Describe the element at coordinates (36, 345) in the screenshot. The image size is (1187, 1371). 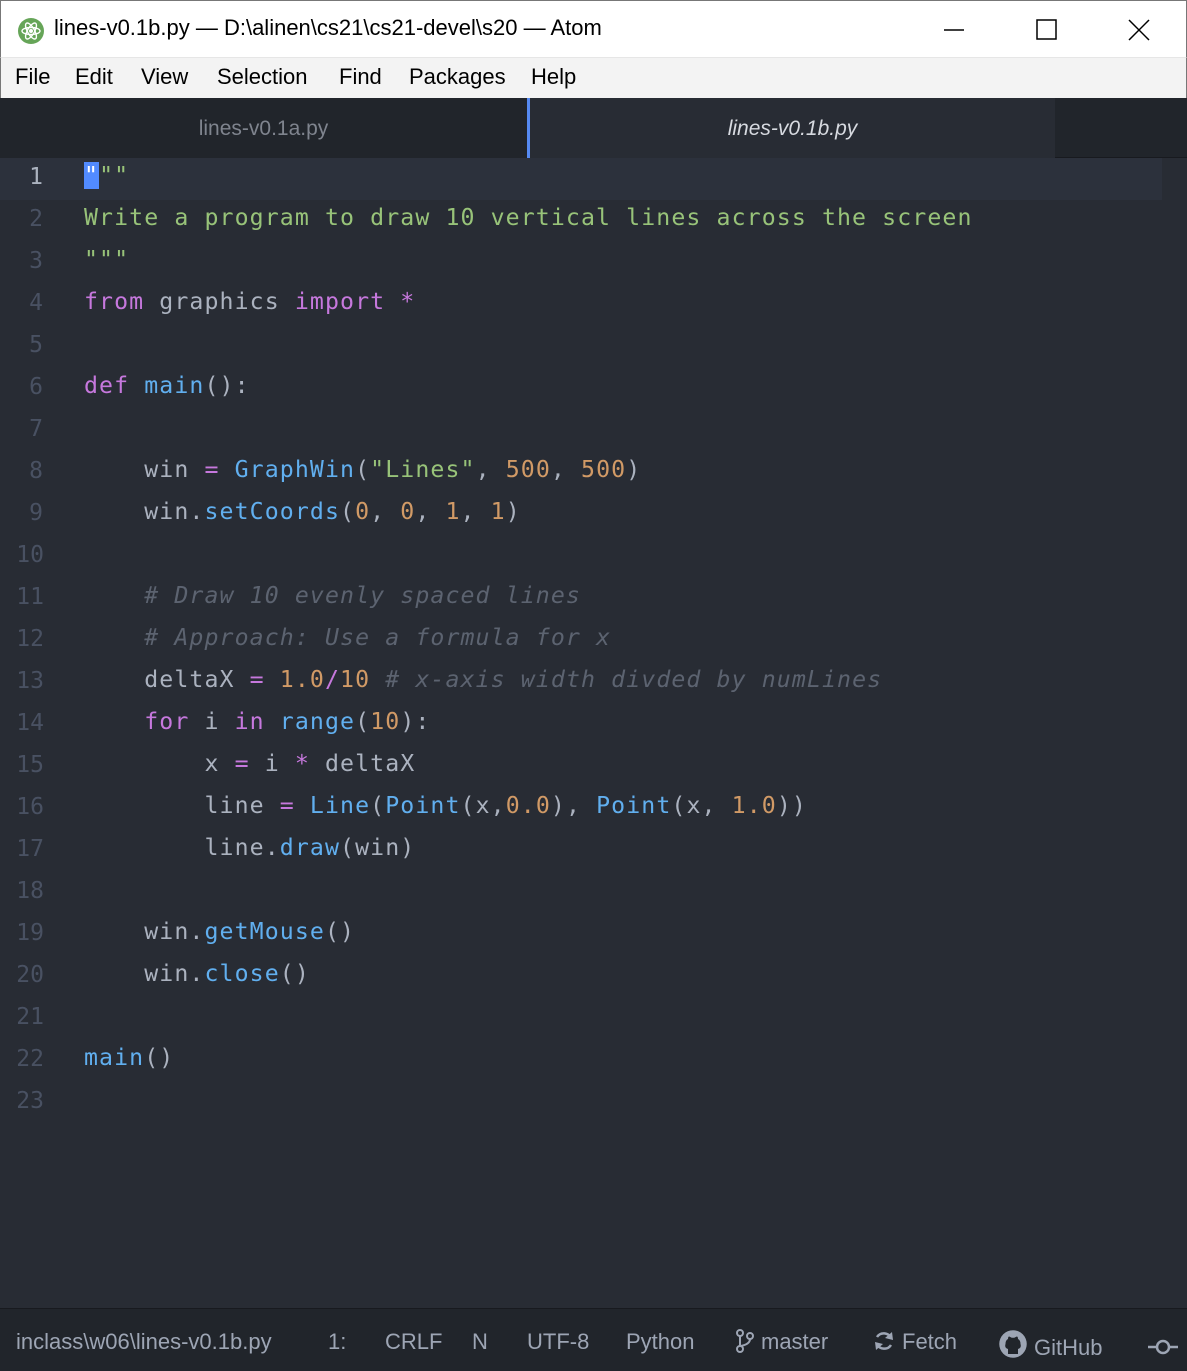
I see `line-number: 5` at that location.